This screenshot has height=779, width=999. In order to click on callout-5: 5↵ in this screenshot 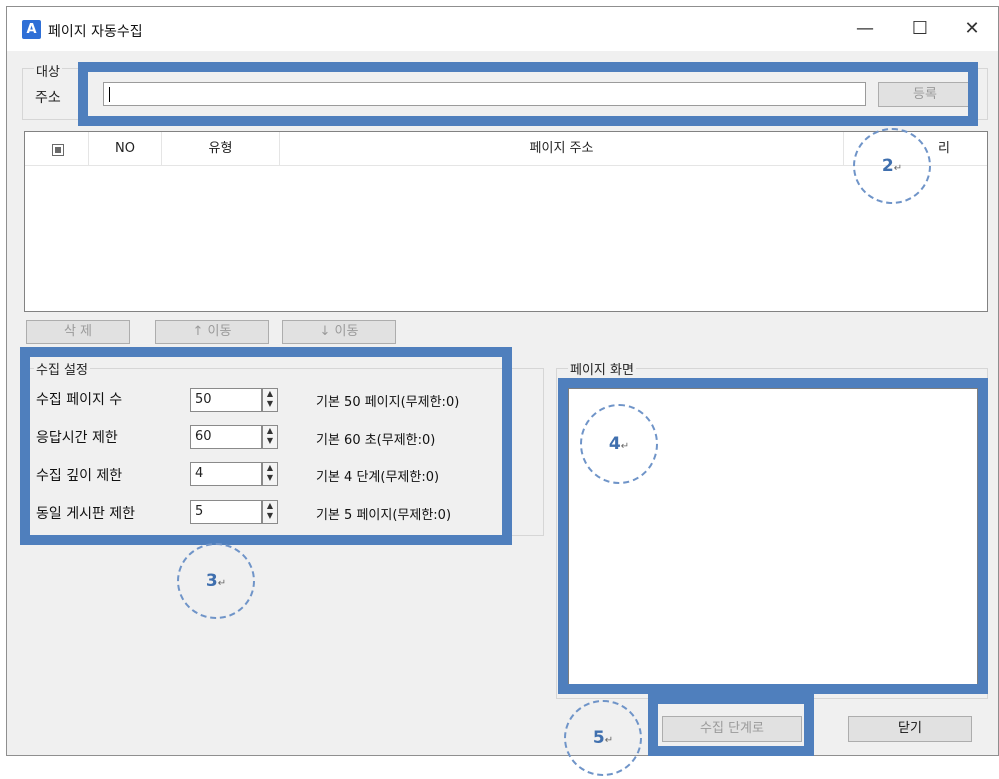, I will do `click(603, 738)`.